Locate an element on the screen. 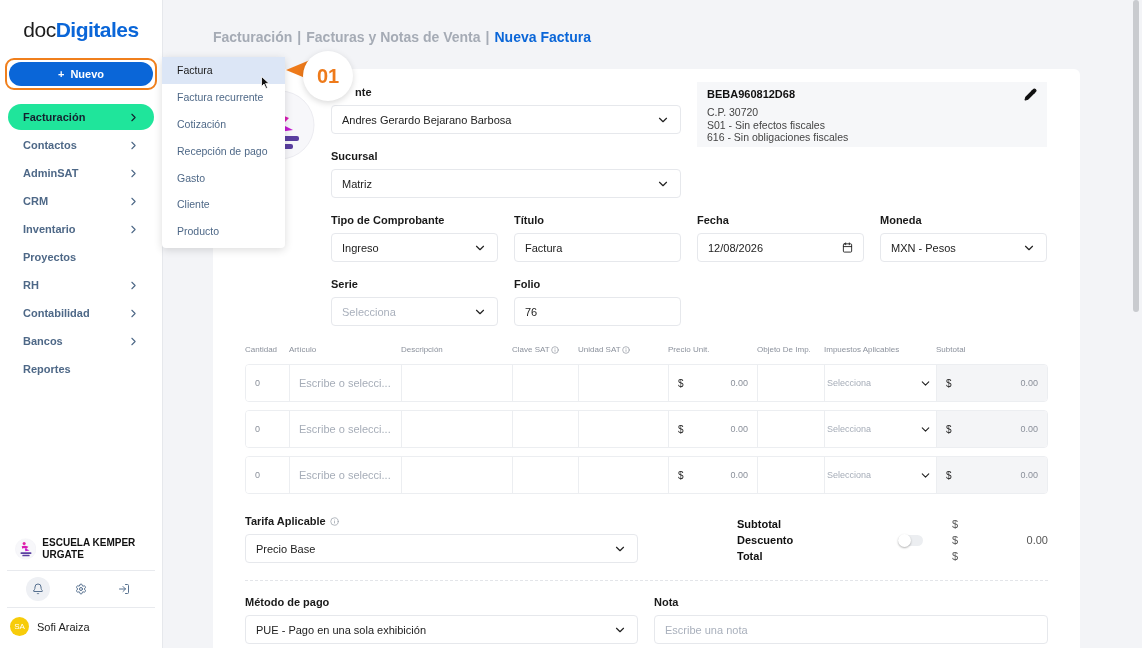 This screenshot has width=1142, height=648. field-label: Folio is located at coordinates (528, 284).